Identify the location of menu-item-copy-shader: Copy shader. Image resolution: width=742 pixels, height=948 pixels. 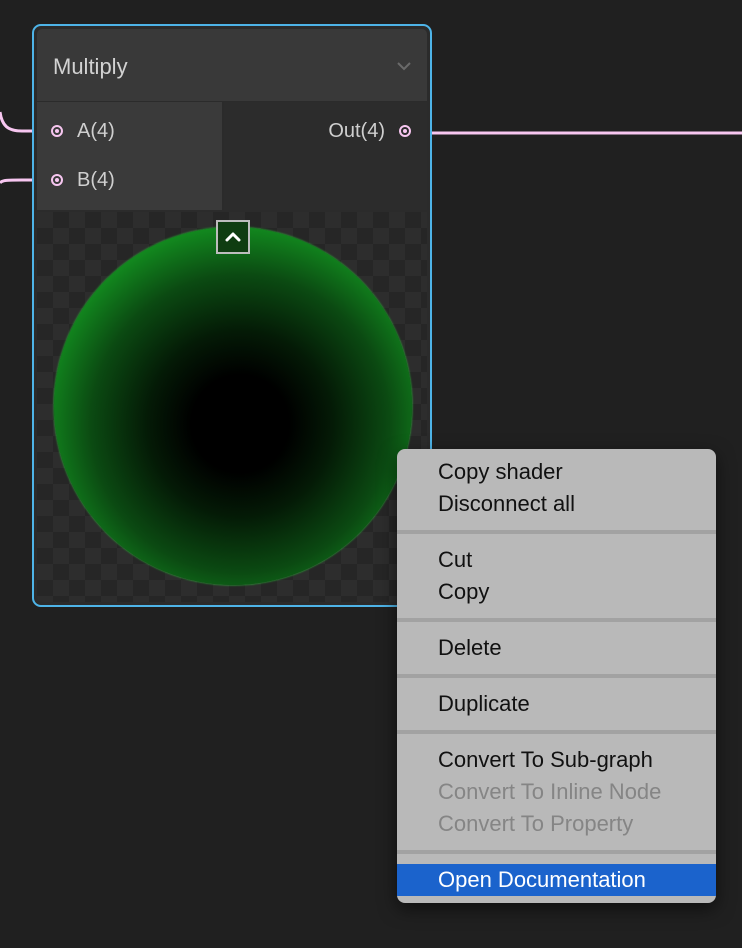
(556, 472).